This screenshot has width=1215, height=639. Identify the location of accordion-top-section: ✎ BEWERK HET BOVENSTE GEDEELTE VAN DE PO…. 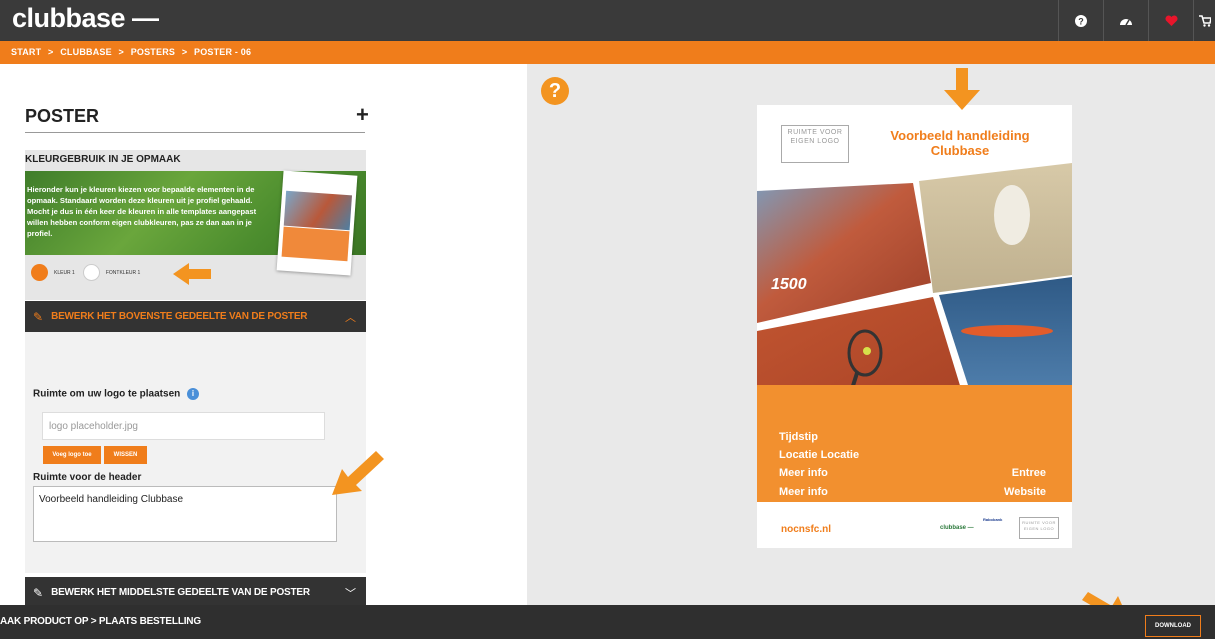
(195, 316).